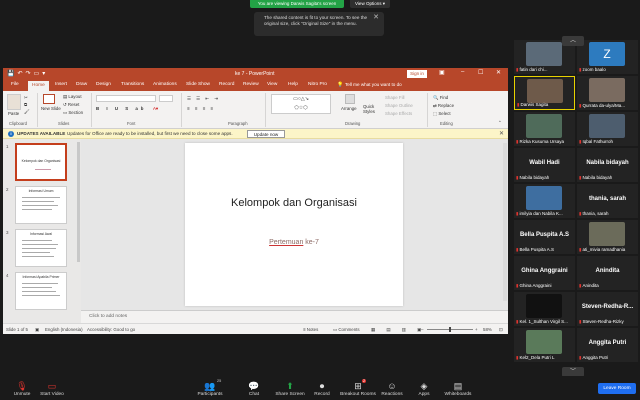  I want to click on comments-toggle: ▭ Comments, so click(346, 330).